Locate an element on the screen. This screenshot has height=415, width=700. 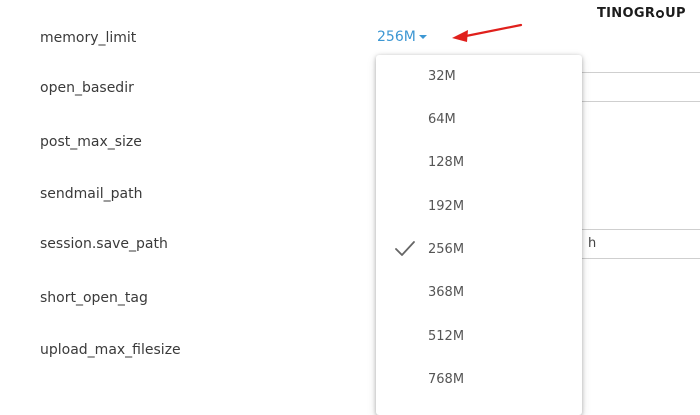
option-256m: 256M is located at coordinates (479, 250).